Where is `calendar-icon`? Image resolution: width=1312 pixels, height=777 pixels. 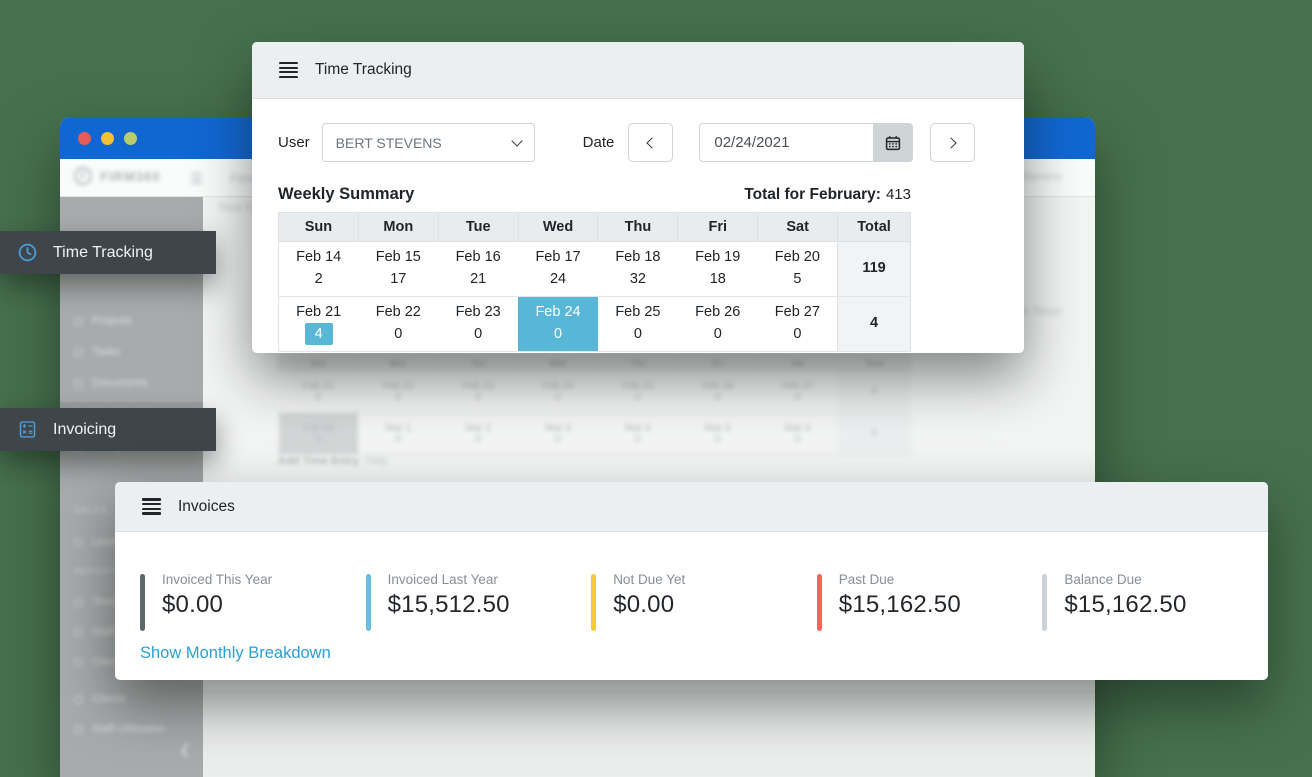
calendar-icon is located at coordinates (893, 142).